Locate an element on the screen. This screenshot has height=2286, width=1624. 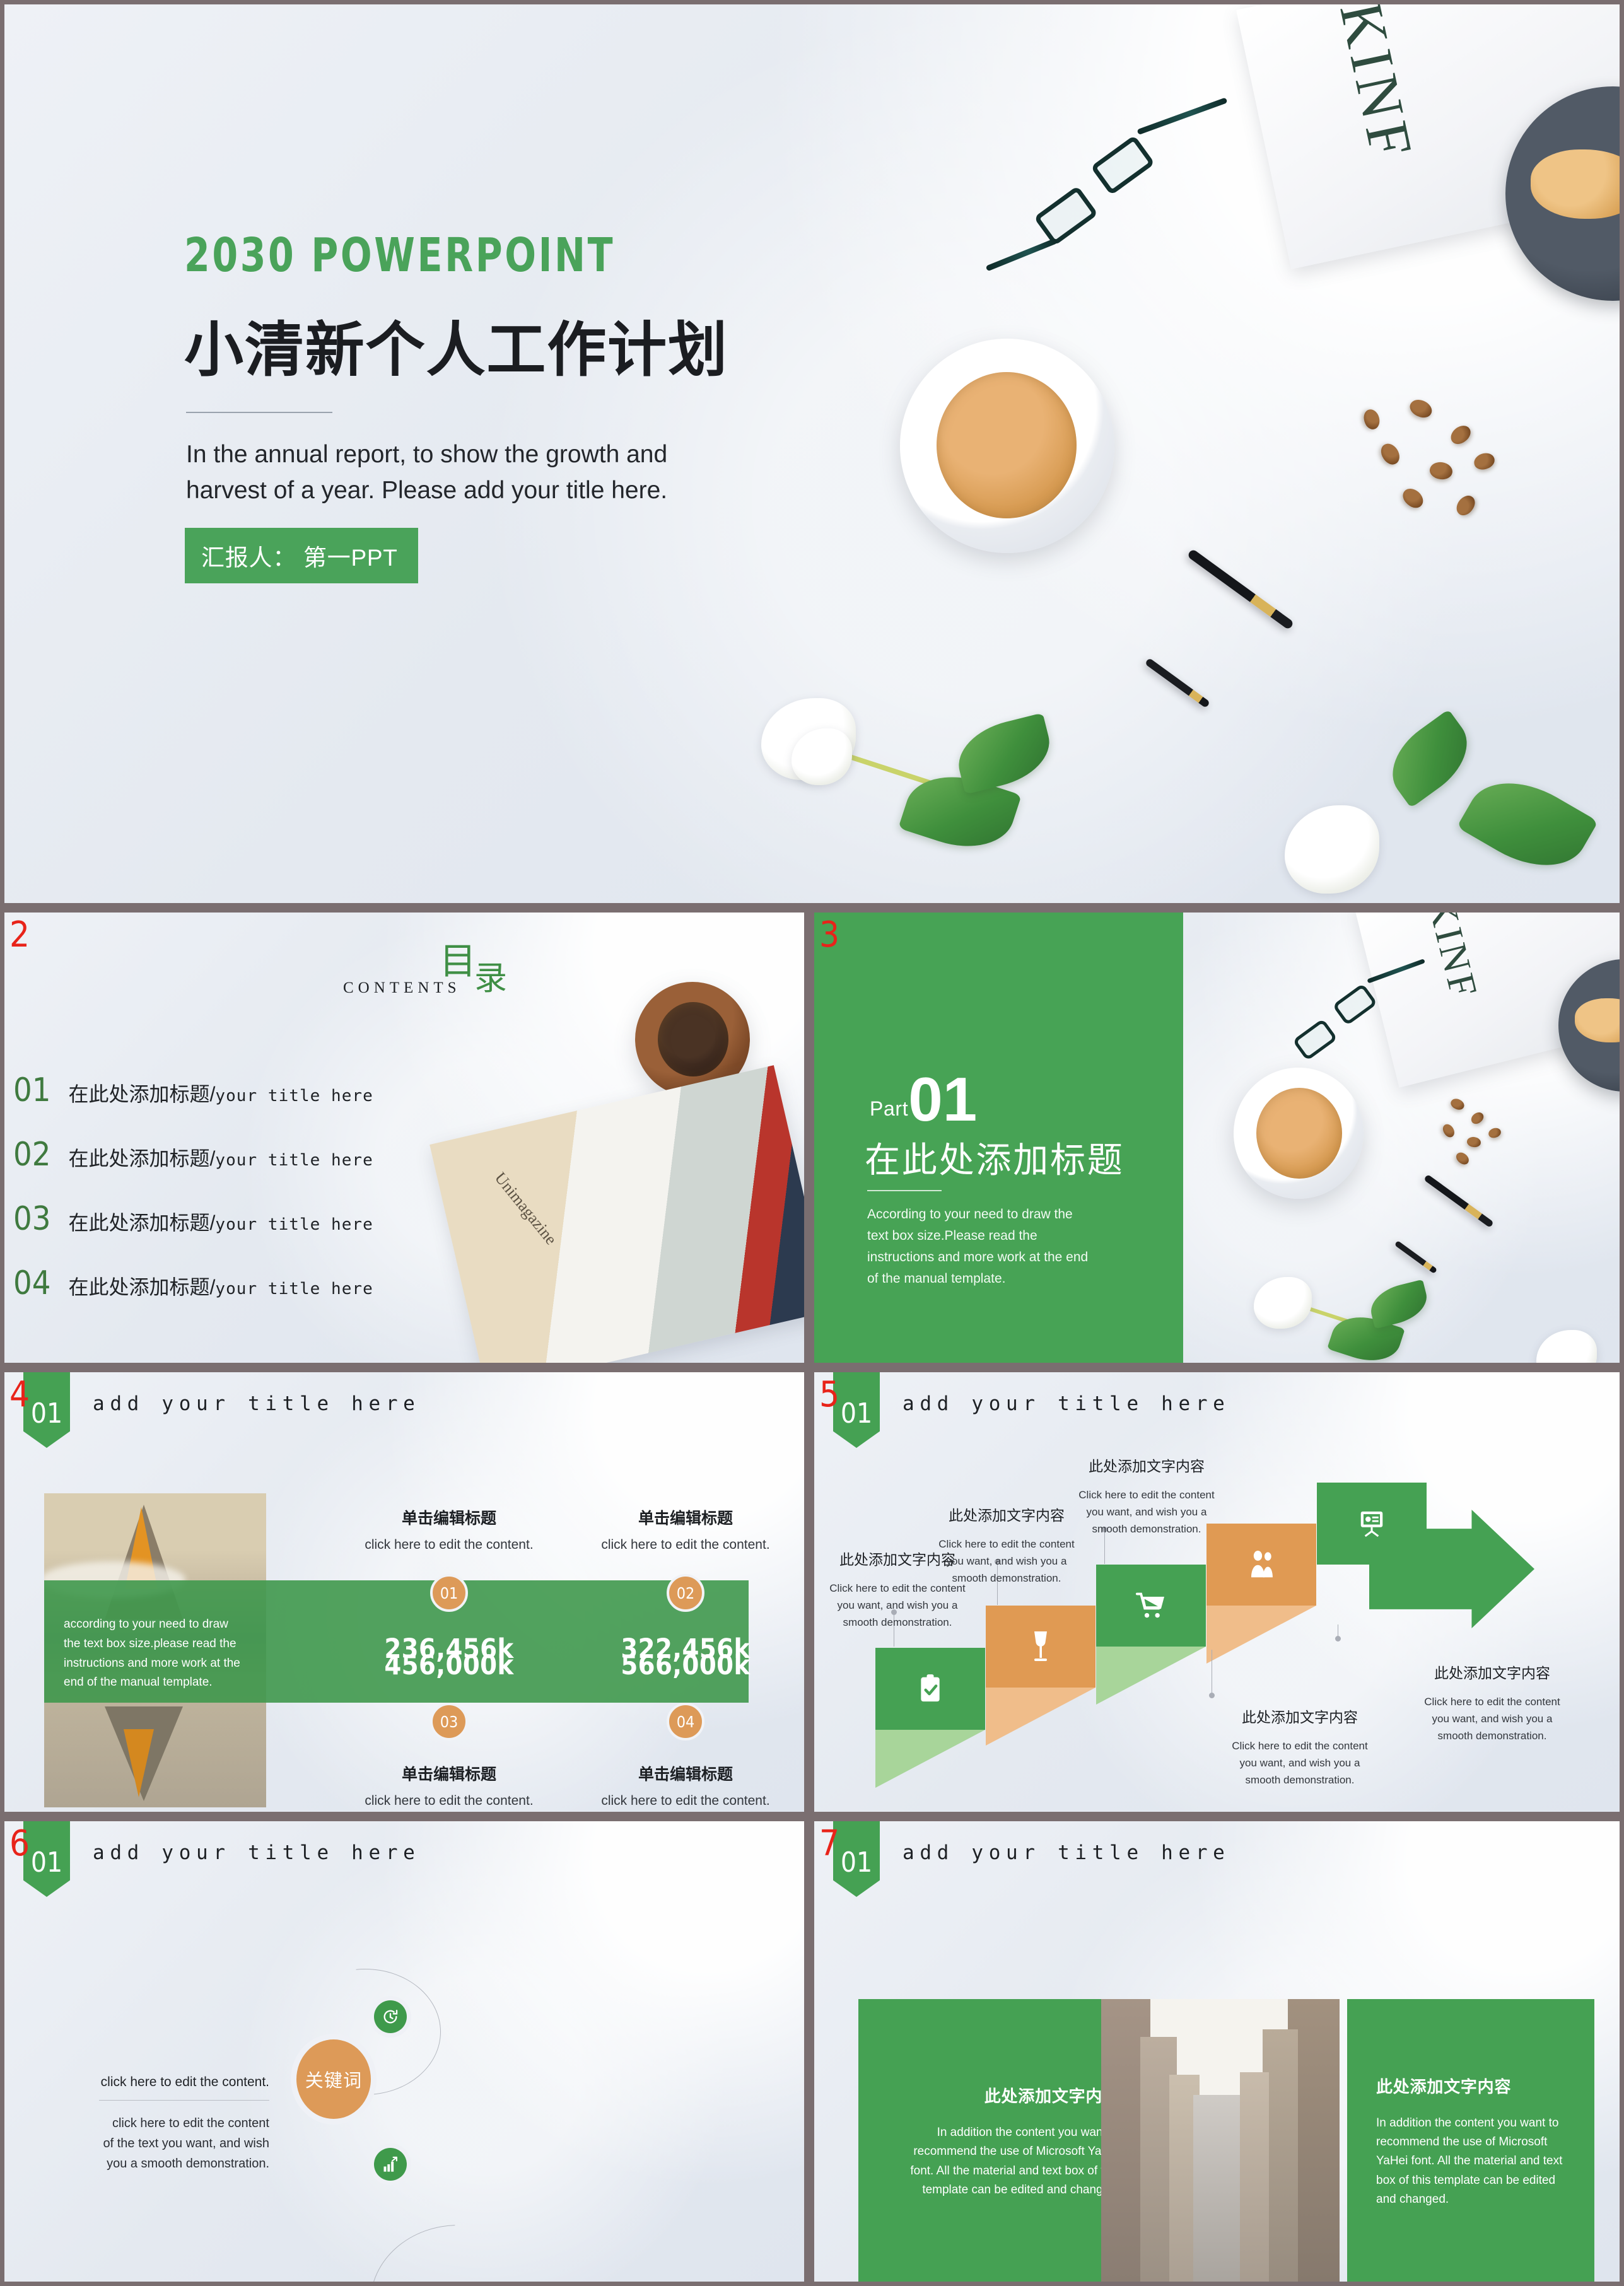
pen-prop is located at coordinates (1459, 1201).